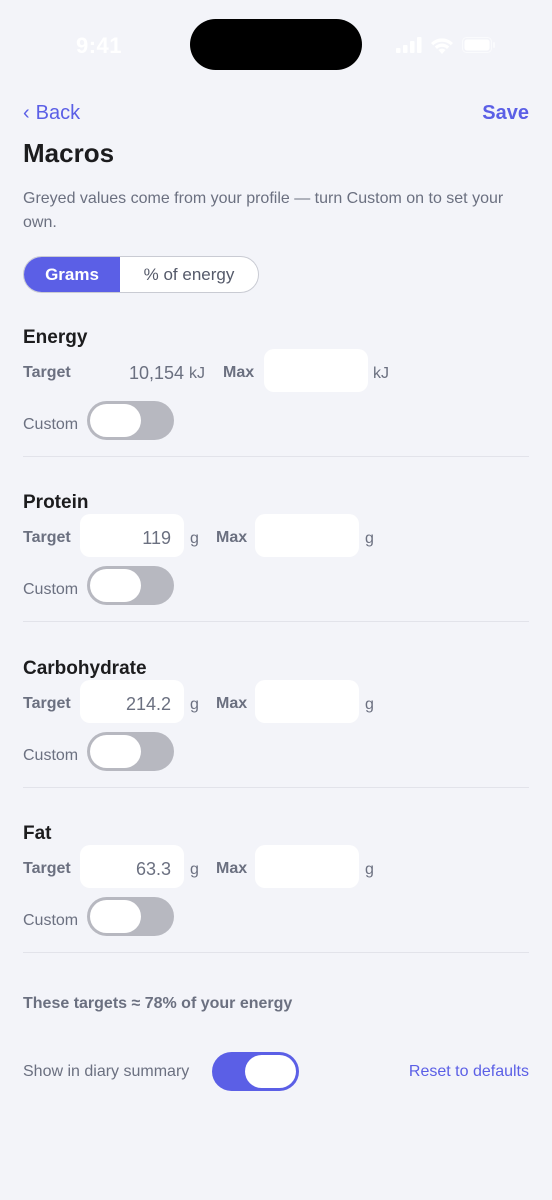 The height and width of the screenshot is (1200, 552). Describe the element at coordinates (156, 538) in the screenshot. I see `target-value: 119` at that location.